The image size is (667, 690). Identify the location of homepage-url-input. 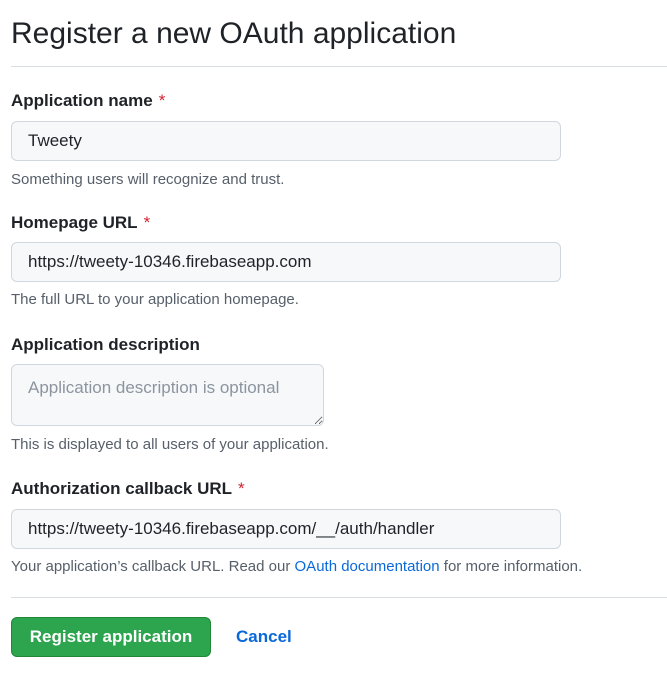
(286, 262).